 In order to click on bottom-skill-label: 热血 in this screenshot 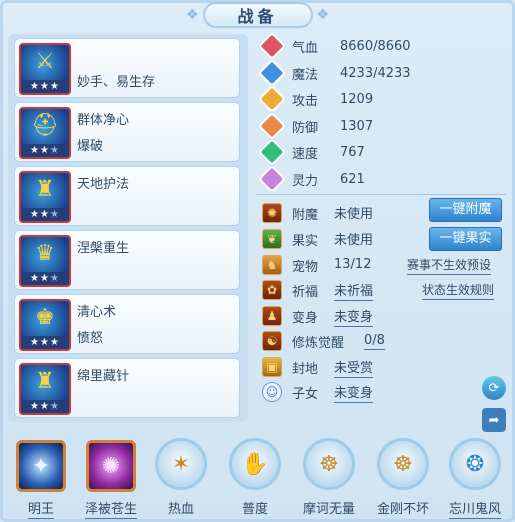, I will do `click(180, 509)`.